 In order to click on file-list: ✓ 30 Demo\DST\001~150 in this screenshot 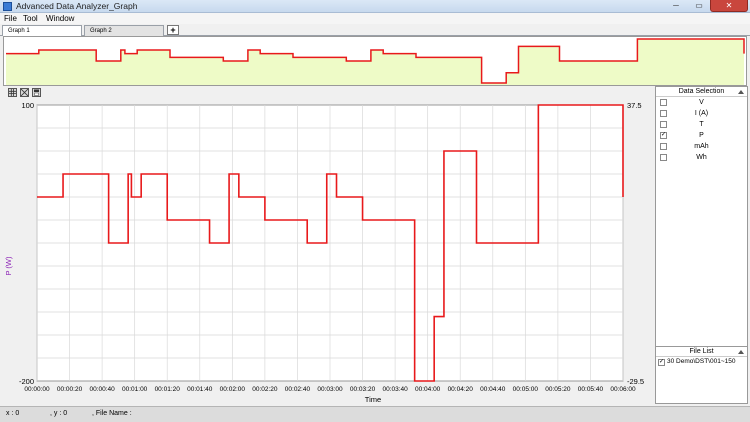, I will do `click(701, 362)`.